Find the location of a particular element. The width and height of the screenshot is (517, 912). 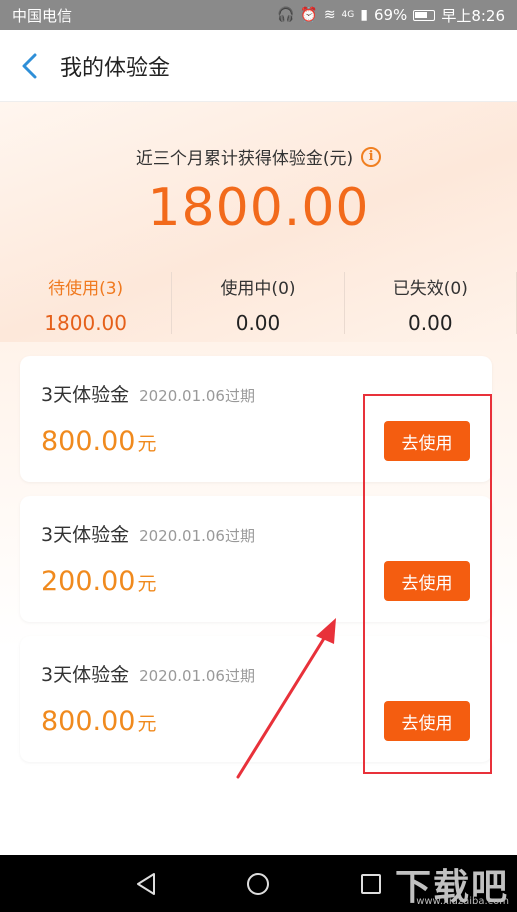

headphone-icon: 🎧 is located at coordinates (285, 15).